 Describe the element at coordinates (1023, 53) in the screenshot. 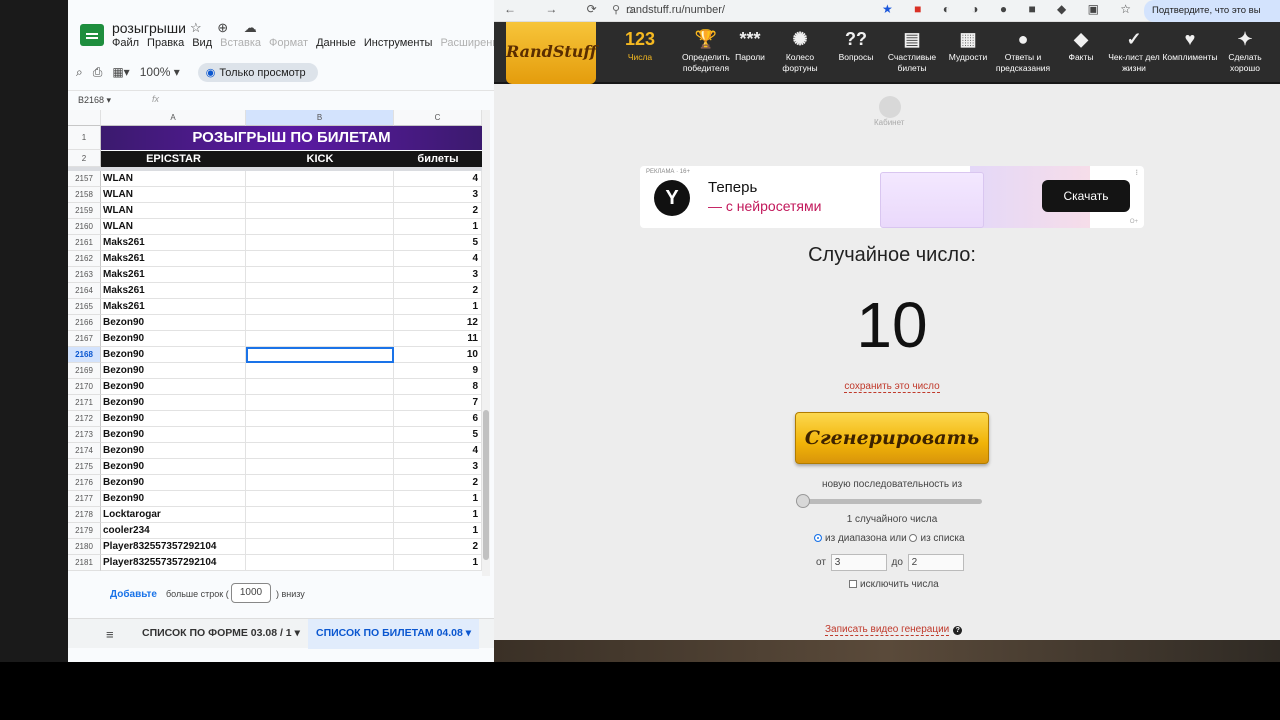

I see `nav-item: ● Ответы и предсказания` at that location.